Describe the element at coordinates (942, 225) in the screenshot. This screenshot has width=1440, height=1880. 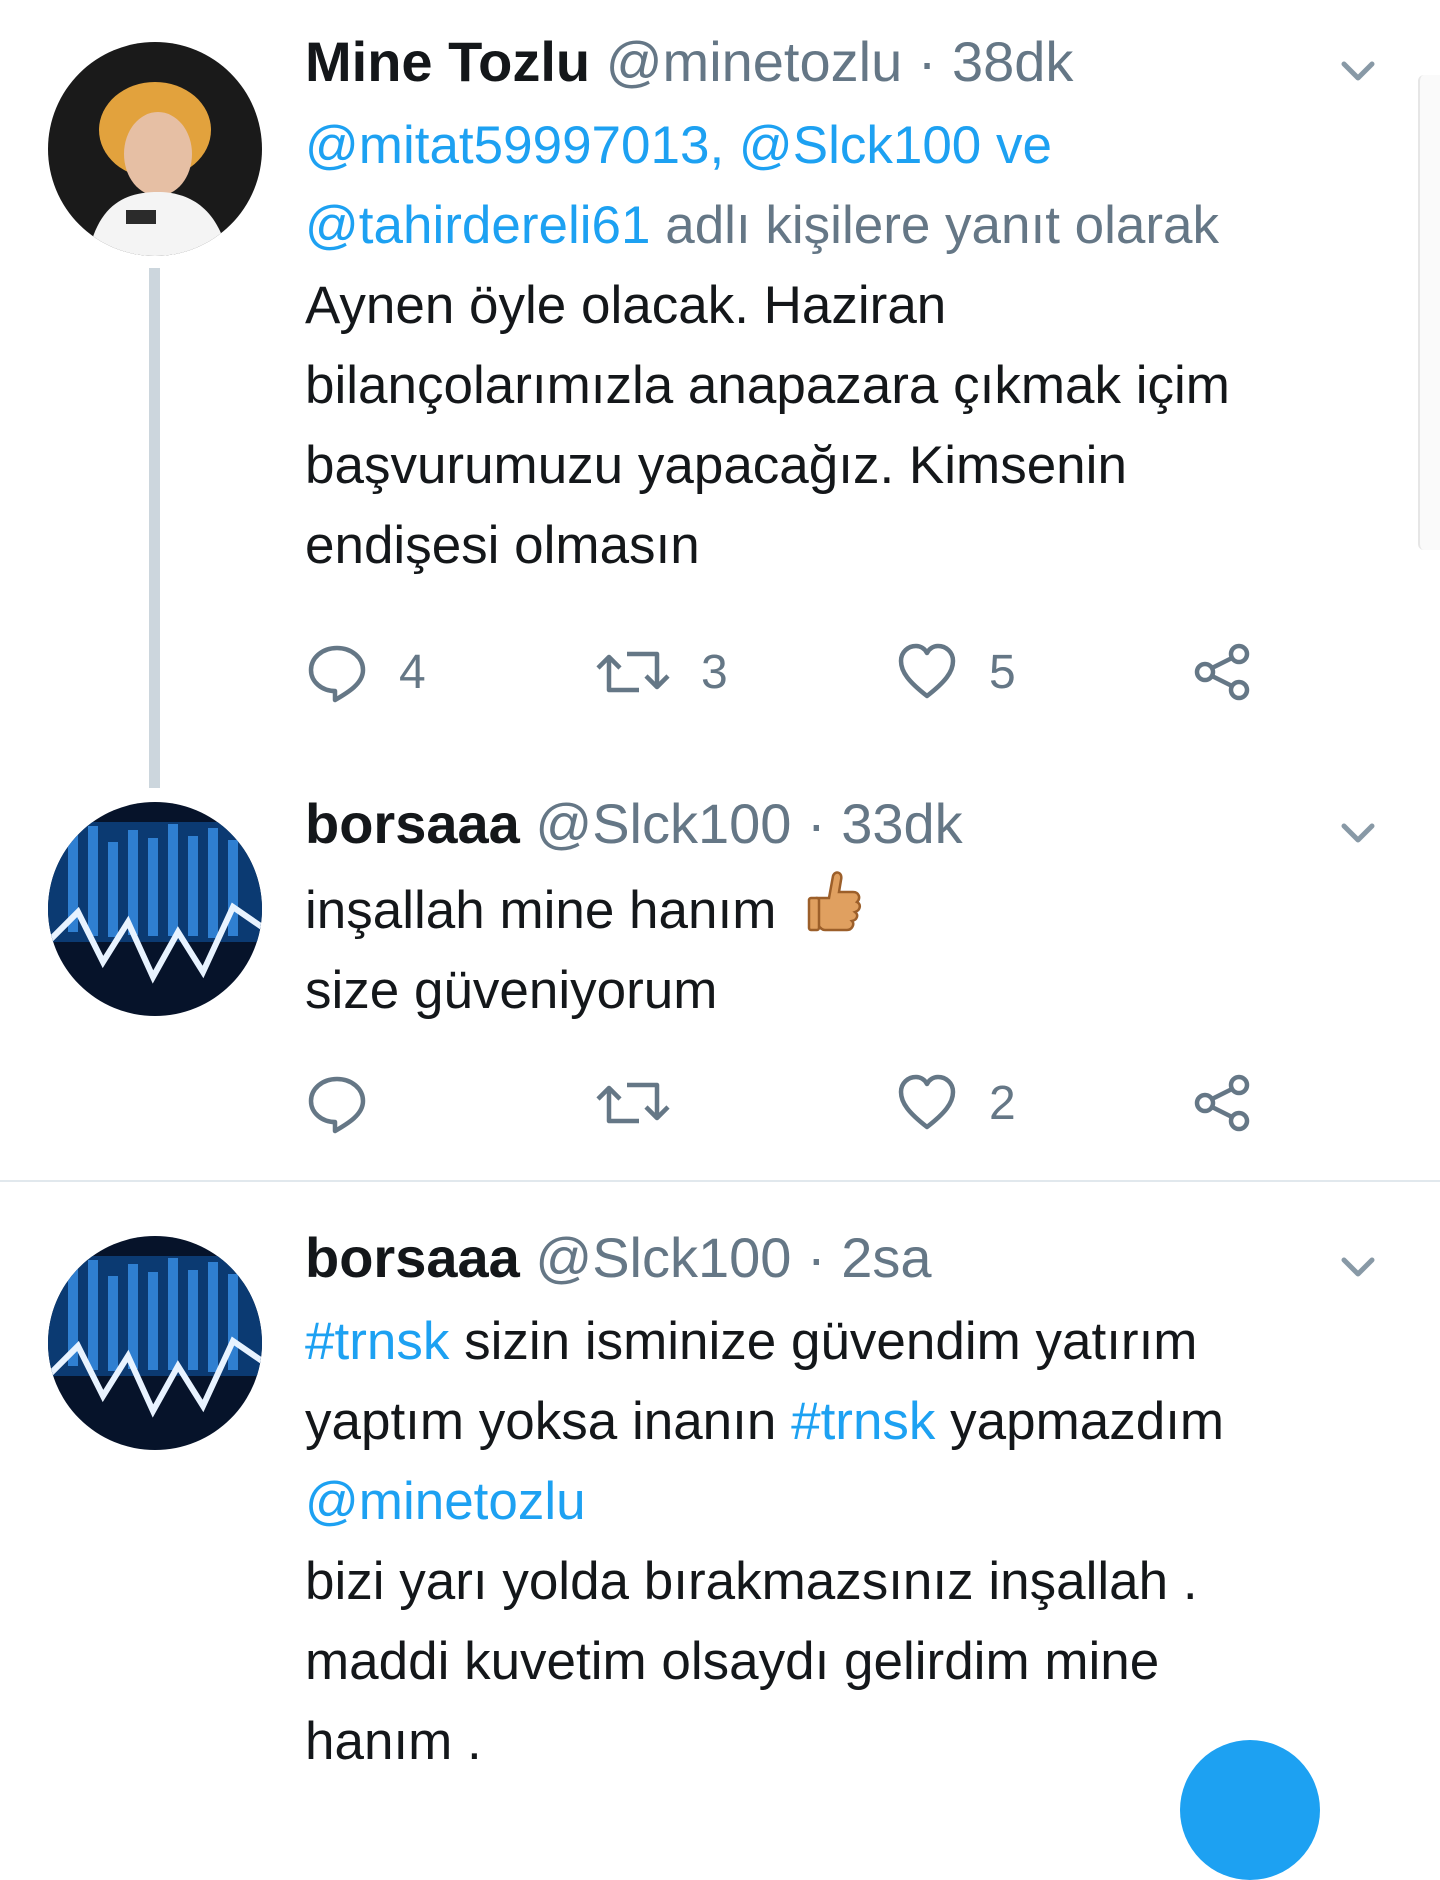
I see `reply-suffix: adlı kişilere yanıt olarak` at that location.